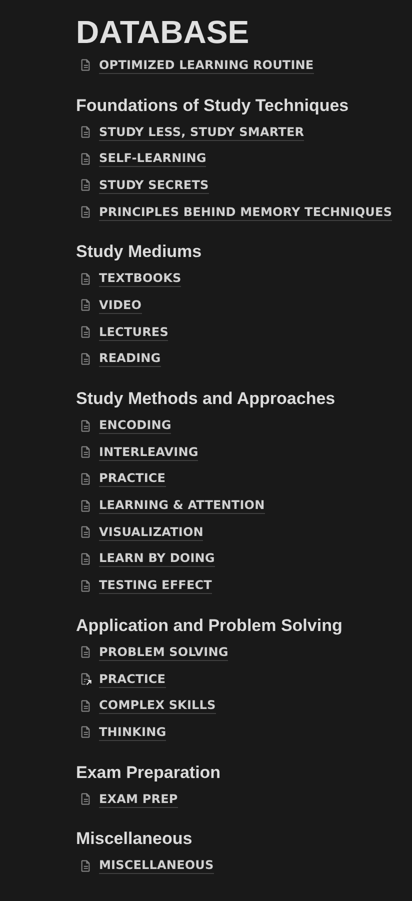 The height and width of the screenshot is (901, 412). What do you see at coordinates (135, 425) in the screenshot?
I see `page-link: ENCODING` at bounding box center [135, 425].